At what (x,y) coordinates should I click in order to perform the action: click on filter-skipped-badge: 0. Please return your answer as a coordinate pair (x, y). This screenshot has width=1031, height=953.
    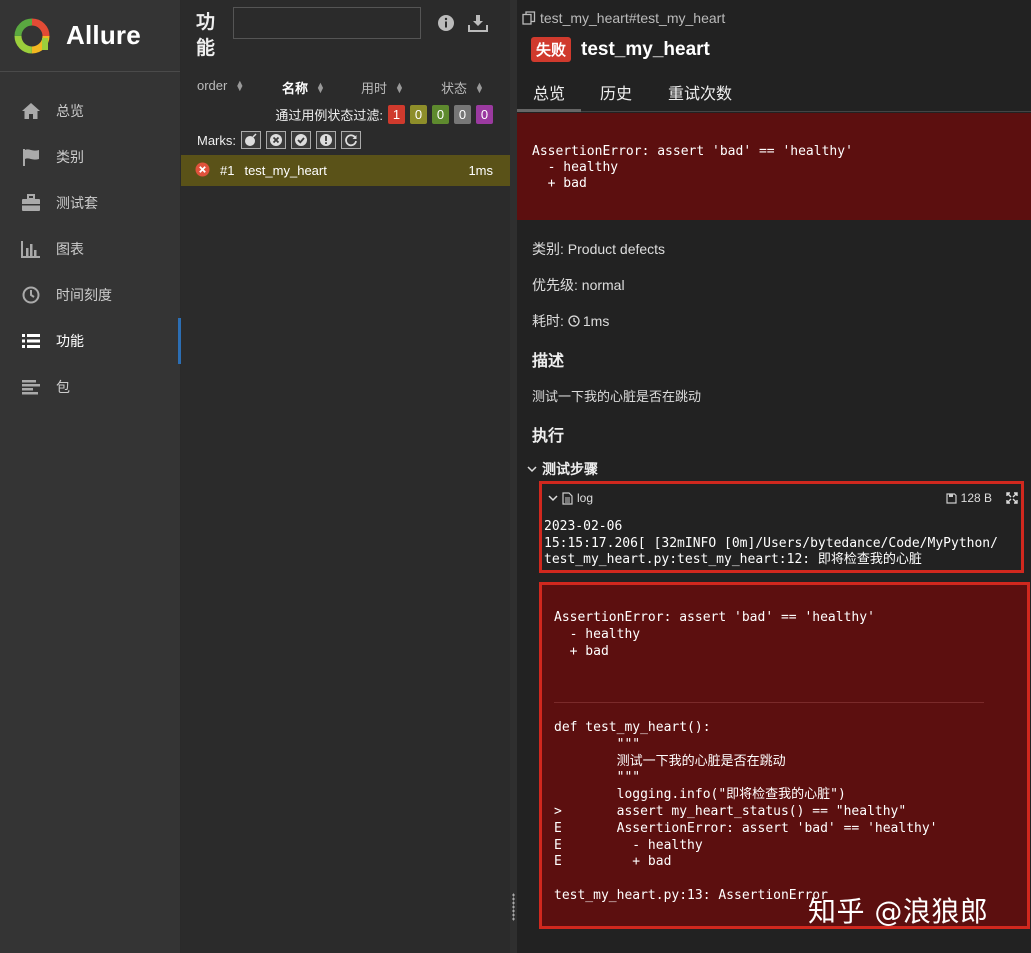
    Looking at the image, I should click on (462, 114).